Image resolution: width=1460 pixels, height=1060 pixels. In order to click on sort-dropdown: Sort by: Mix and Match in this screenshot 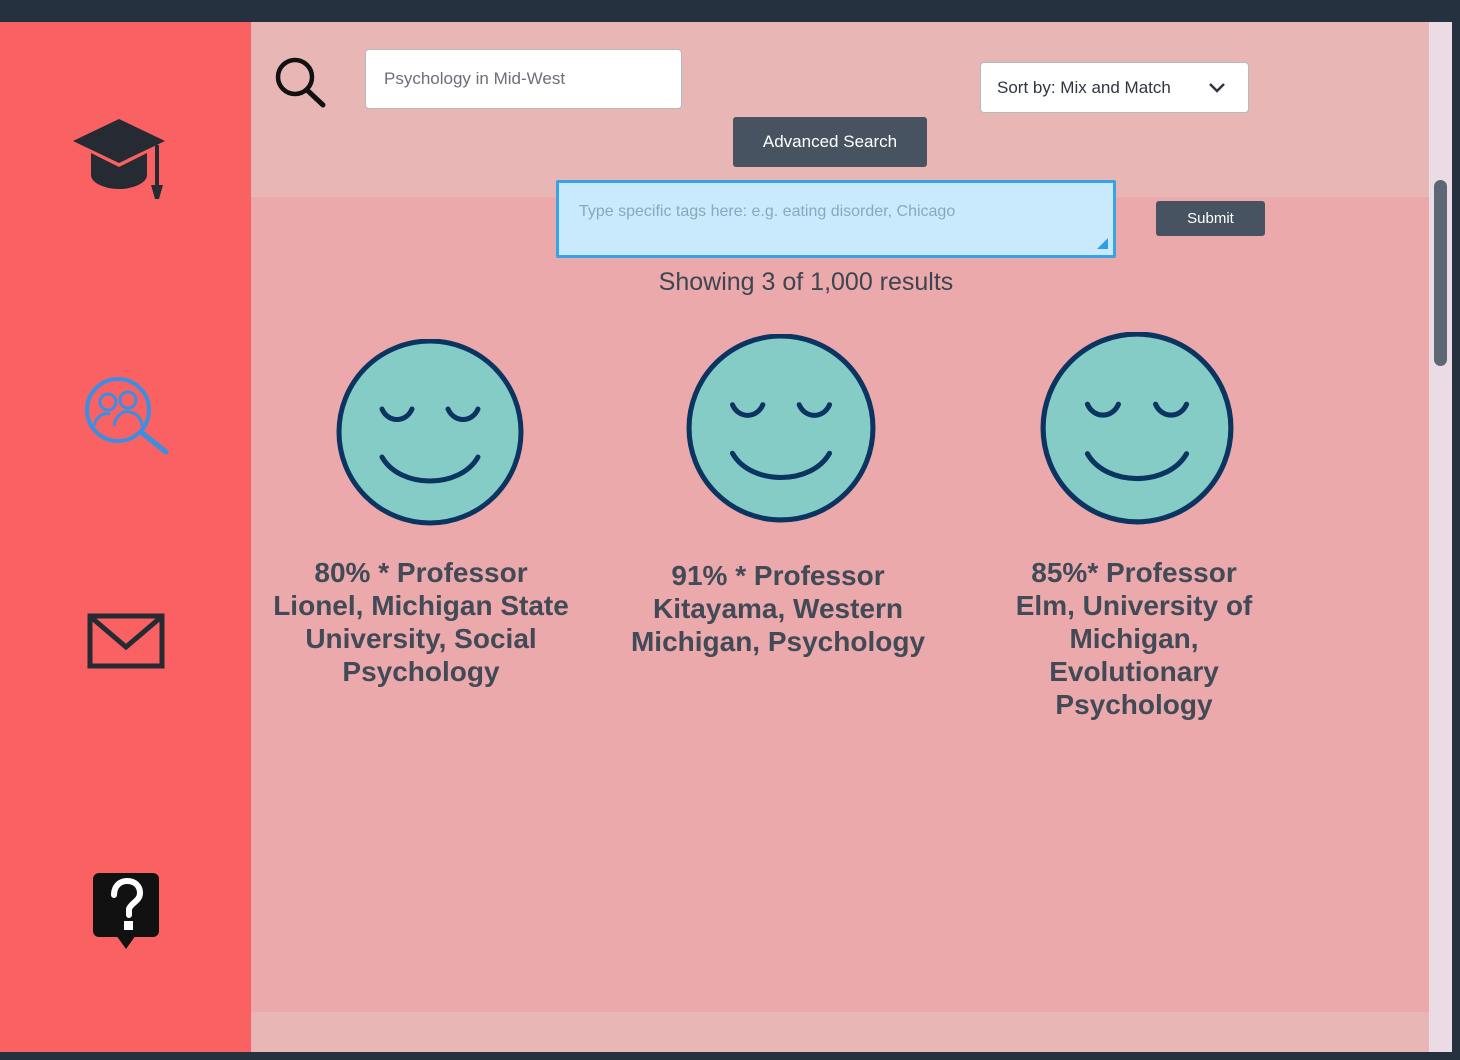, I will do `click(1114, 87)`.